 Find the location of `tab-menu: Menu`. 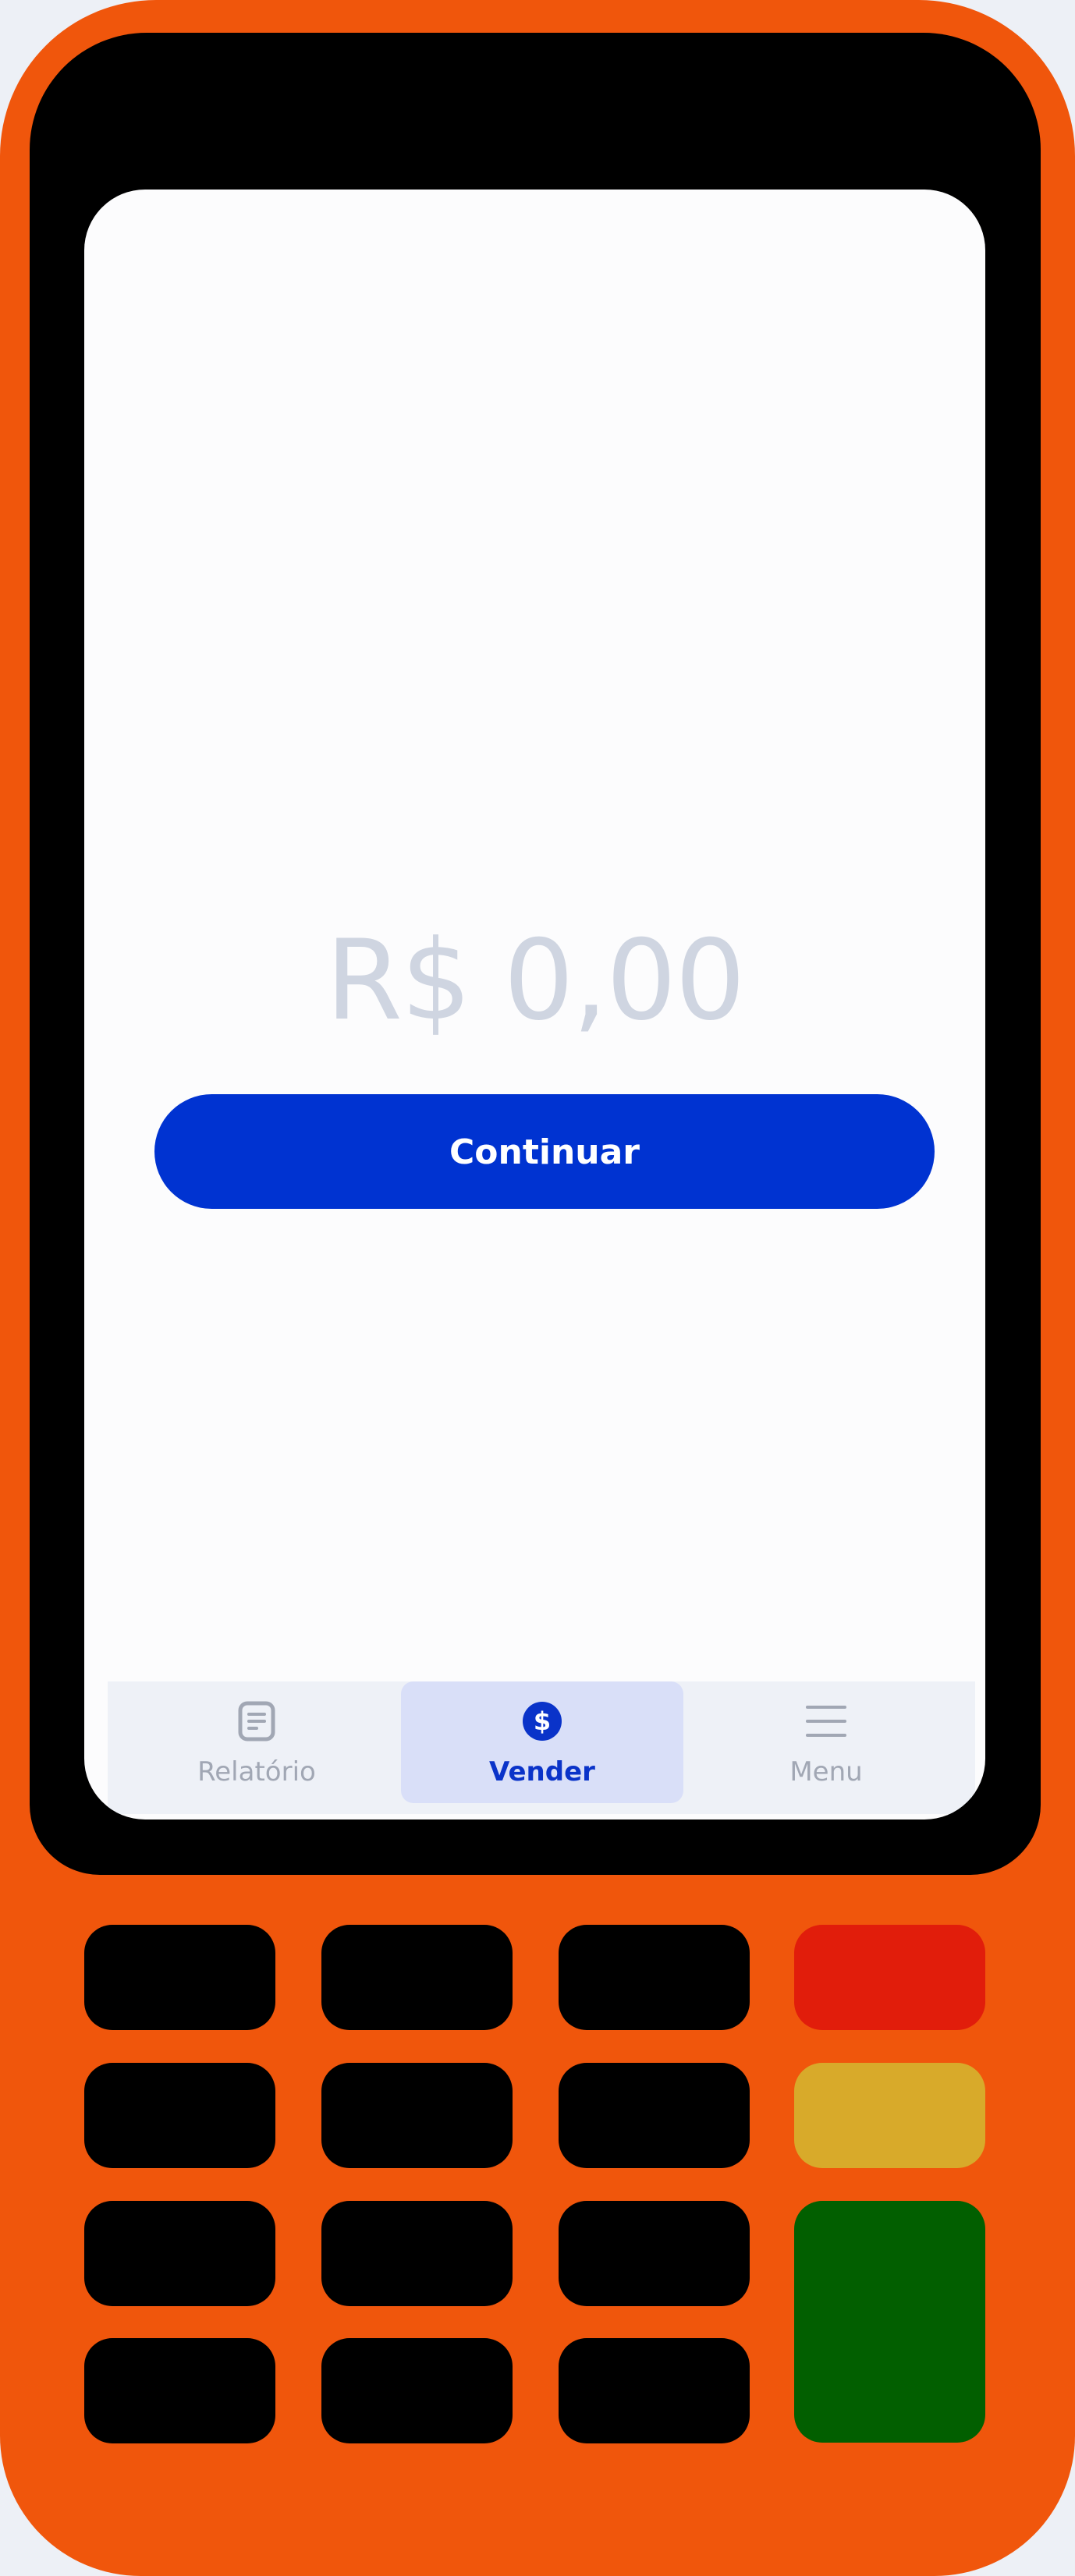

tab-menu: Menu is located at coordinates (826, 1742).